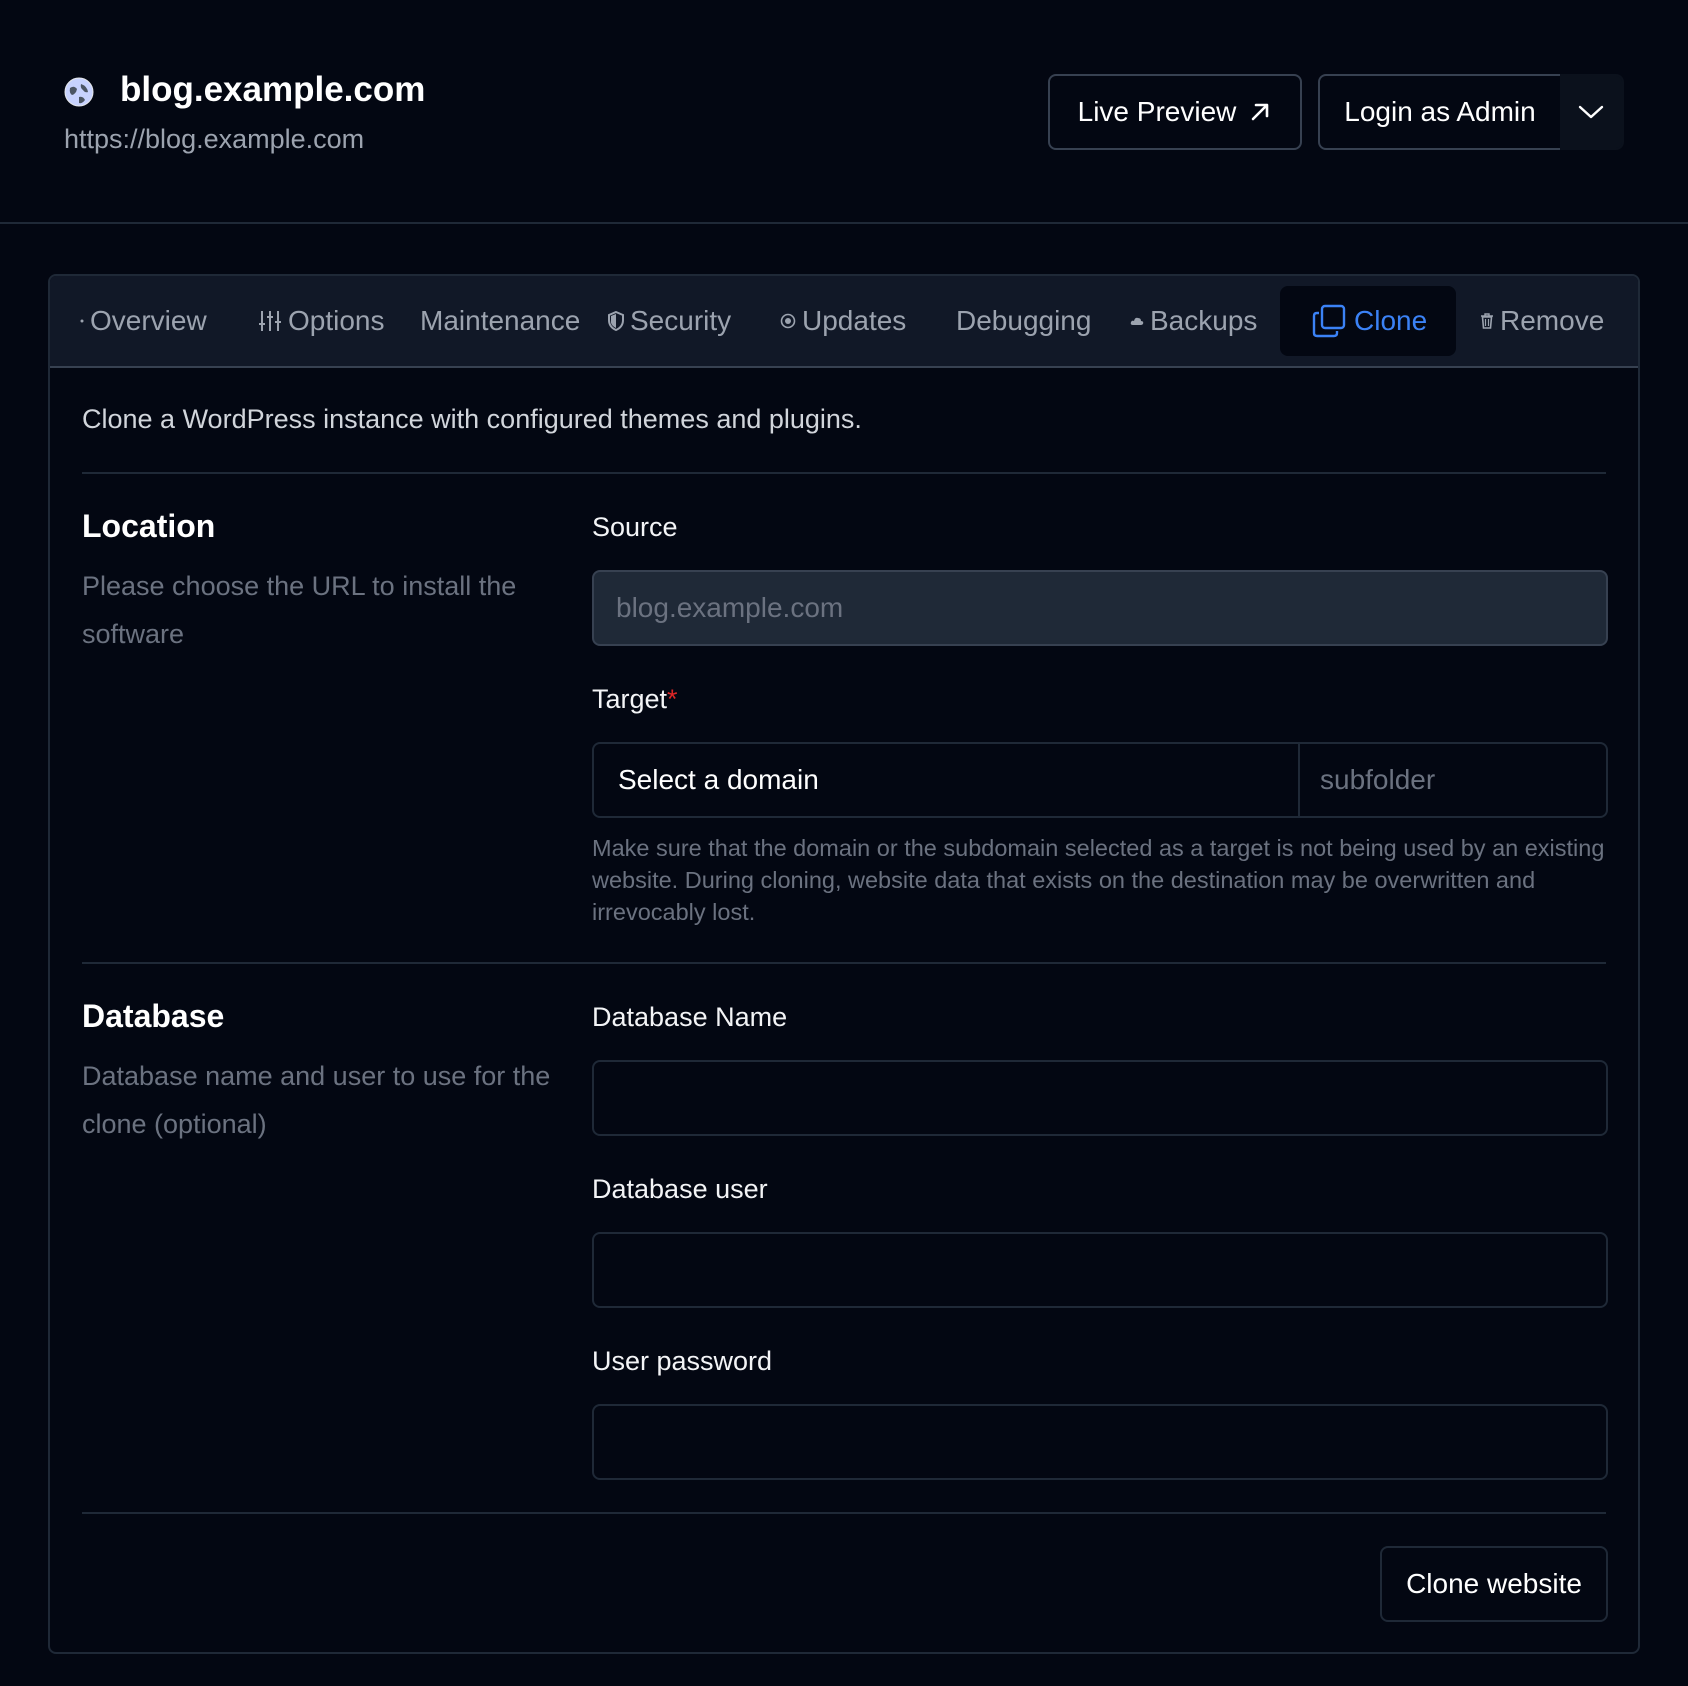  I want to click on database-name-input, so click(1100, 1098).